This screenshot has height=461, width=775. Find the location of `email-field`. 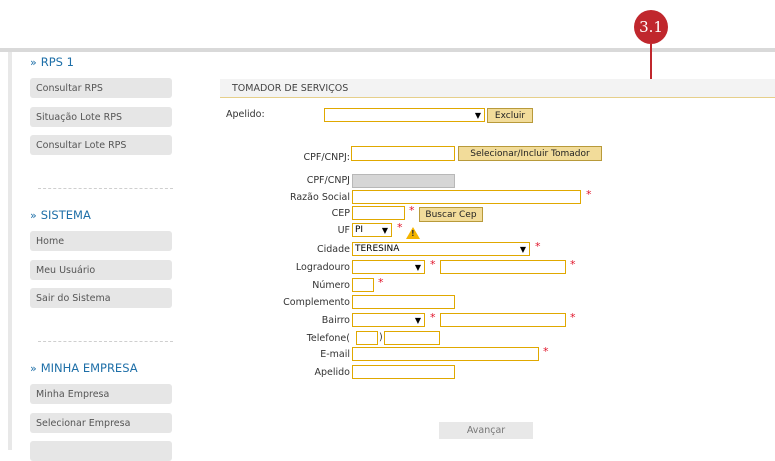

email-field is located at coordinates (445, 354).